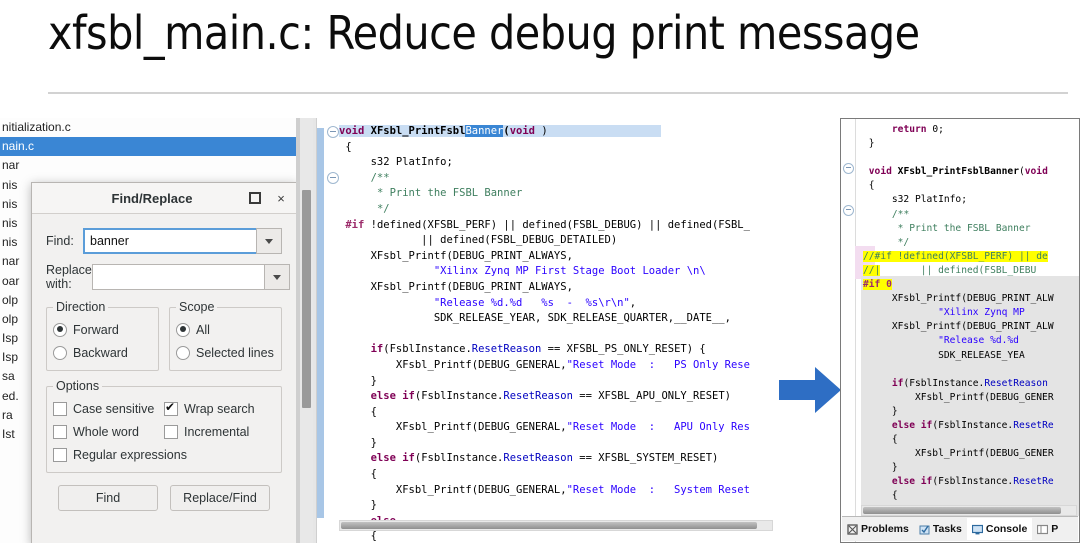 This screenshot has height=543, width=1080. I want to click on close-icon: ×, so click(281, 198).